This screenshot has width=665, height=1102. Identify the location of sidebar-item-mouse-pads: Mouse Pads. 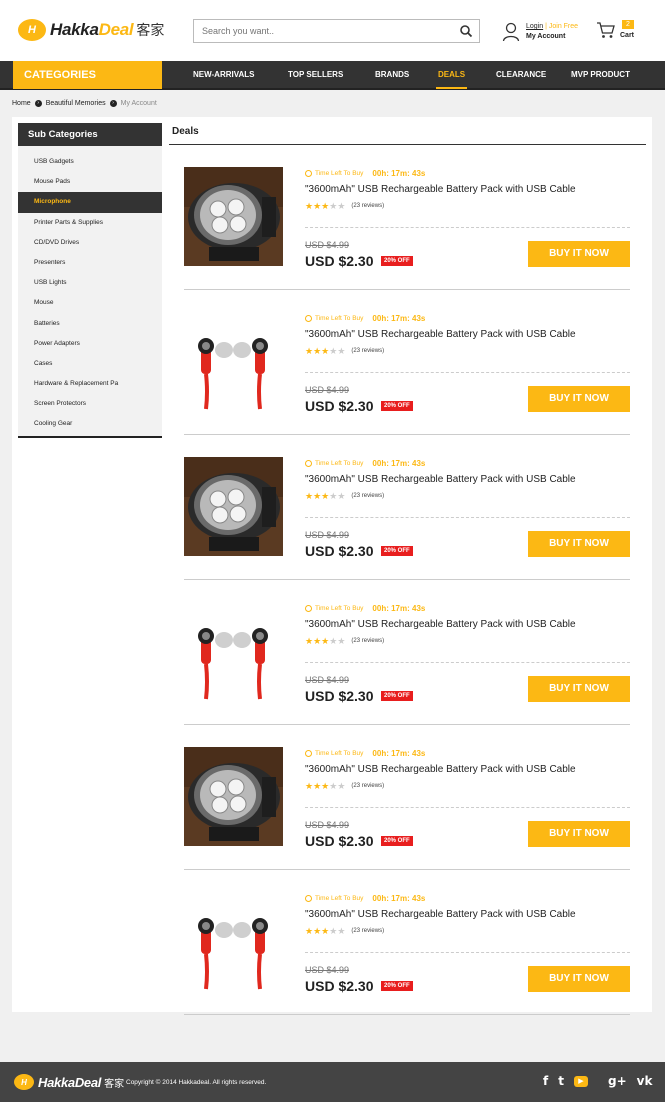
(90, 182).